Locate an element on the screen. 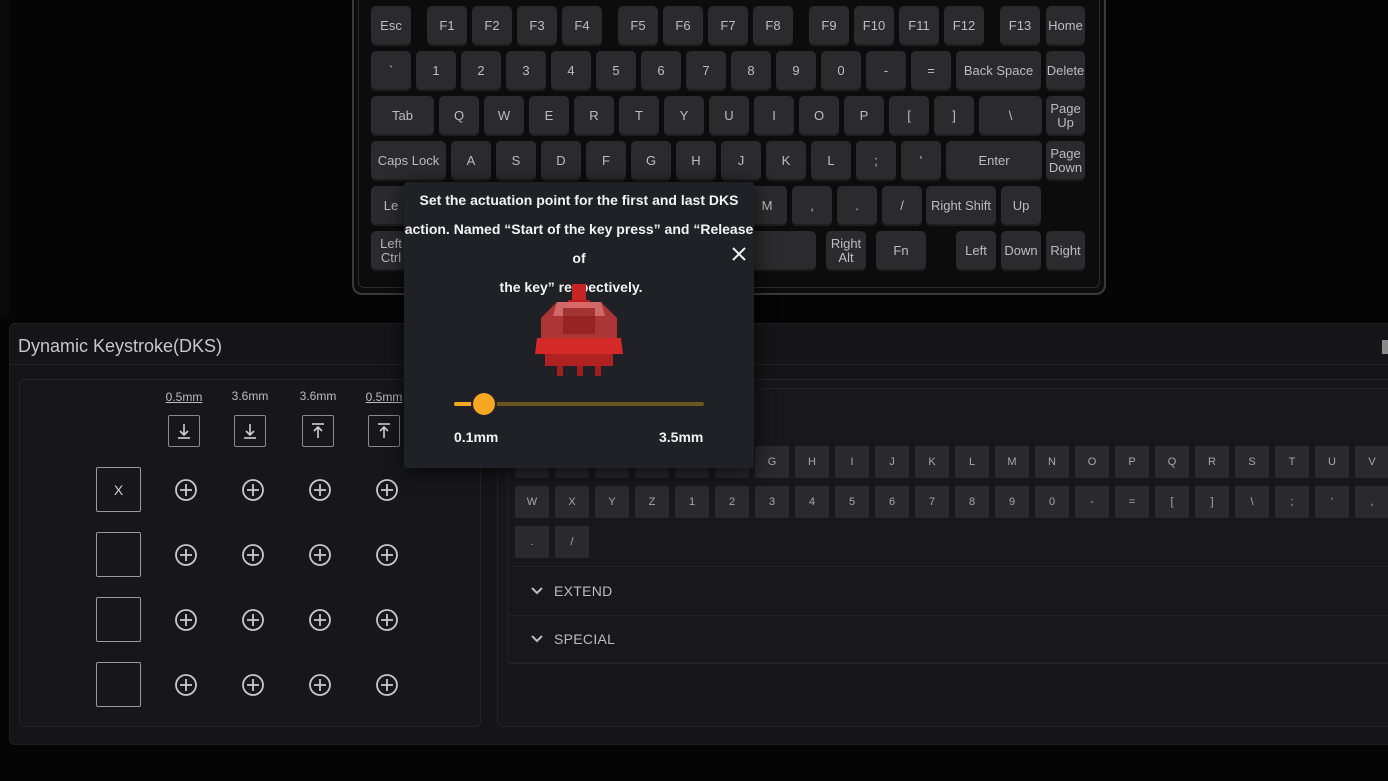 The width and height of the screenshot is (1388, 781). column-travel-4: 0.5mm is located at coordinates (384, 397).